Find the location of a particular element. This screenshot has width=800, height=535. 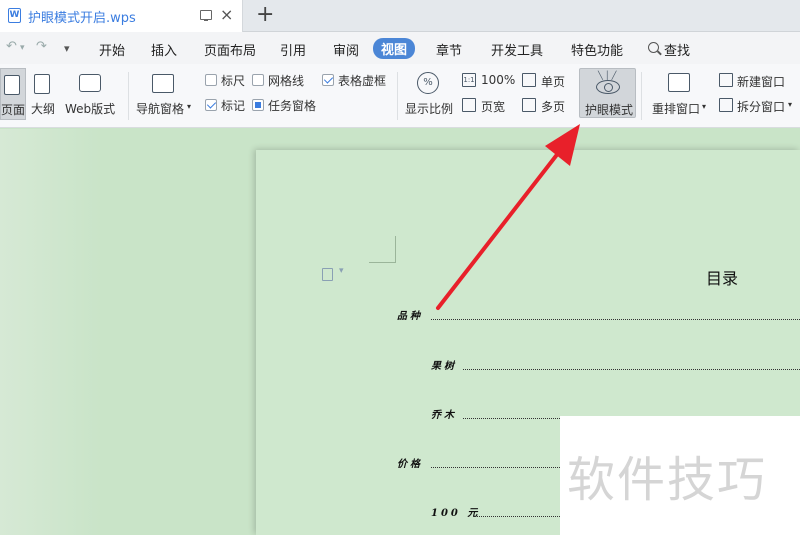

document-tab: W 护眼模式开启.wps × is located at coordinates (121, 16).